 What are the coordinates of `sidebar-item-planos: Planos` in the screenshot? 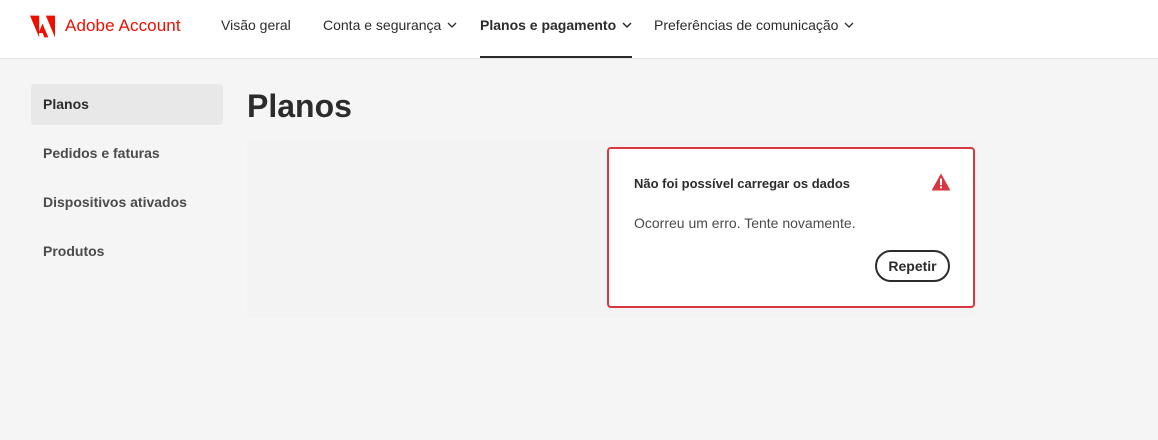 It's located at (127, 104).